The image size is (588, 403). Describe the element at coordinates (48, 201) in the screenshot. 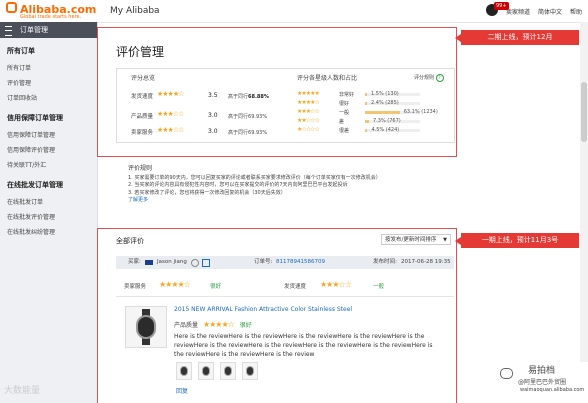

I see `sidebar-item-wholesale-orders: 在线批发订单` at that location.